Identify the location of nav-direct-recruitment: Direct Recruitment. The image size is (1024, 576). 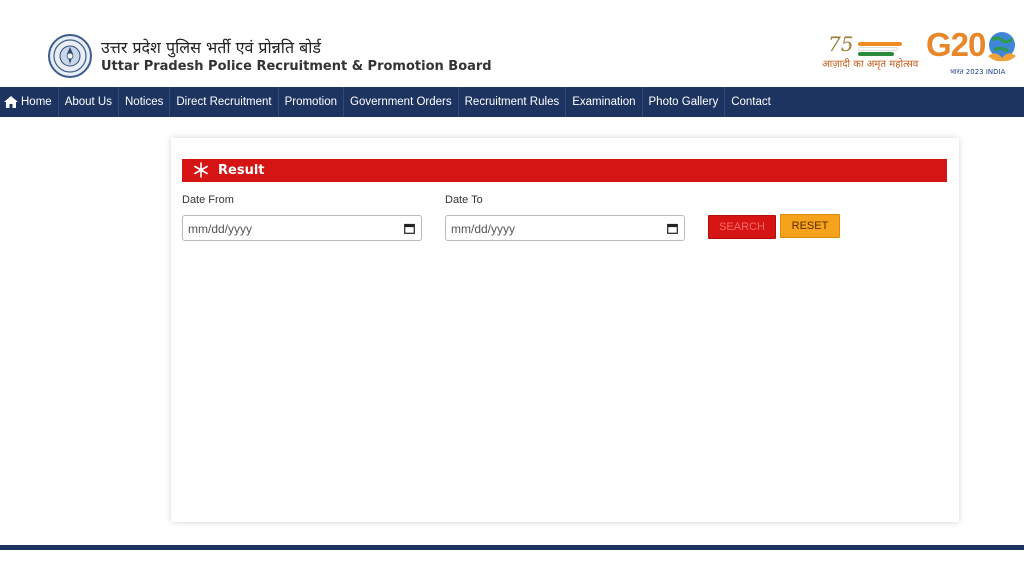
(224, 102).